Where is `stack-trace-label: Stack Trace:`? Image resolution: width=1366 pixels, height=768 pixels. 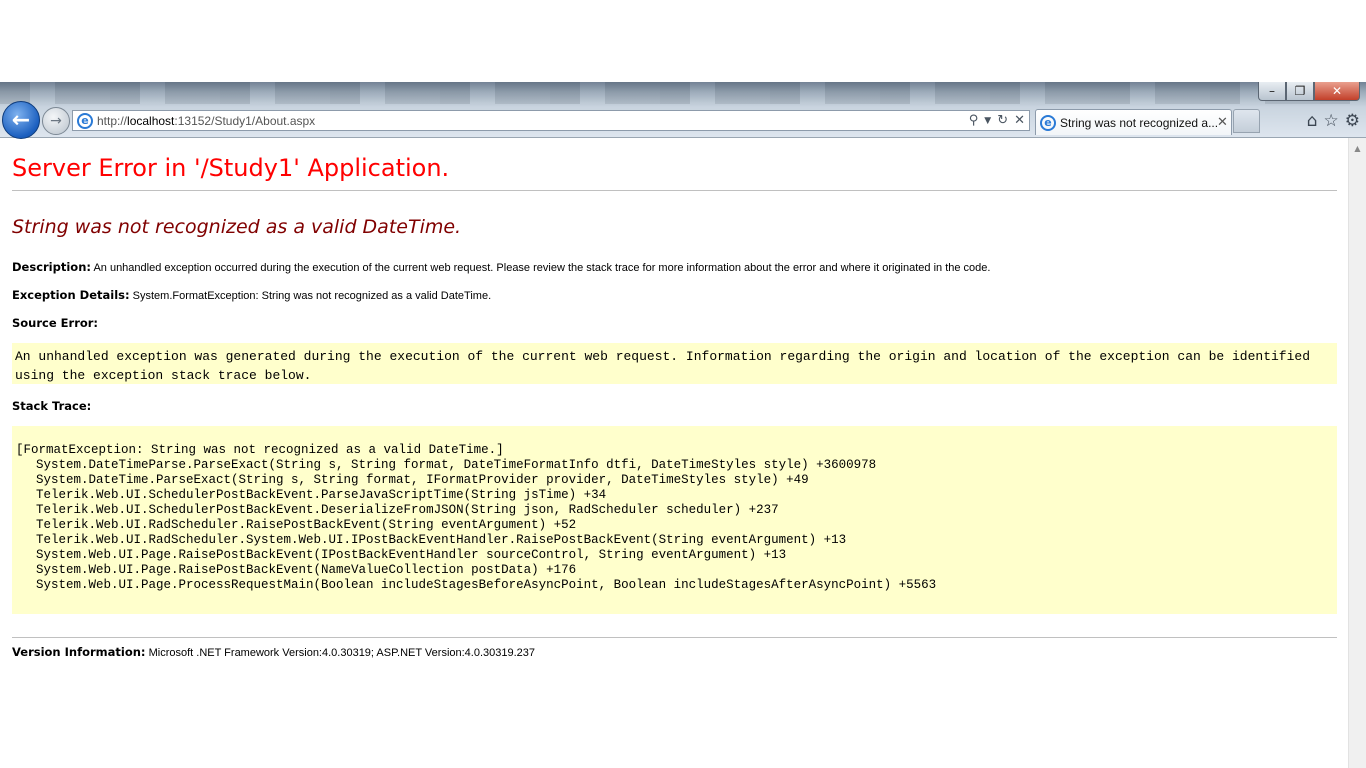 stack-trace-label: Stack Trace: is located at coordinates (52, 406).